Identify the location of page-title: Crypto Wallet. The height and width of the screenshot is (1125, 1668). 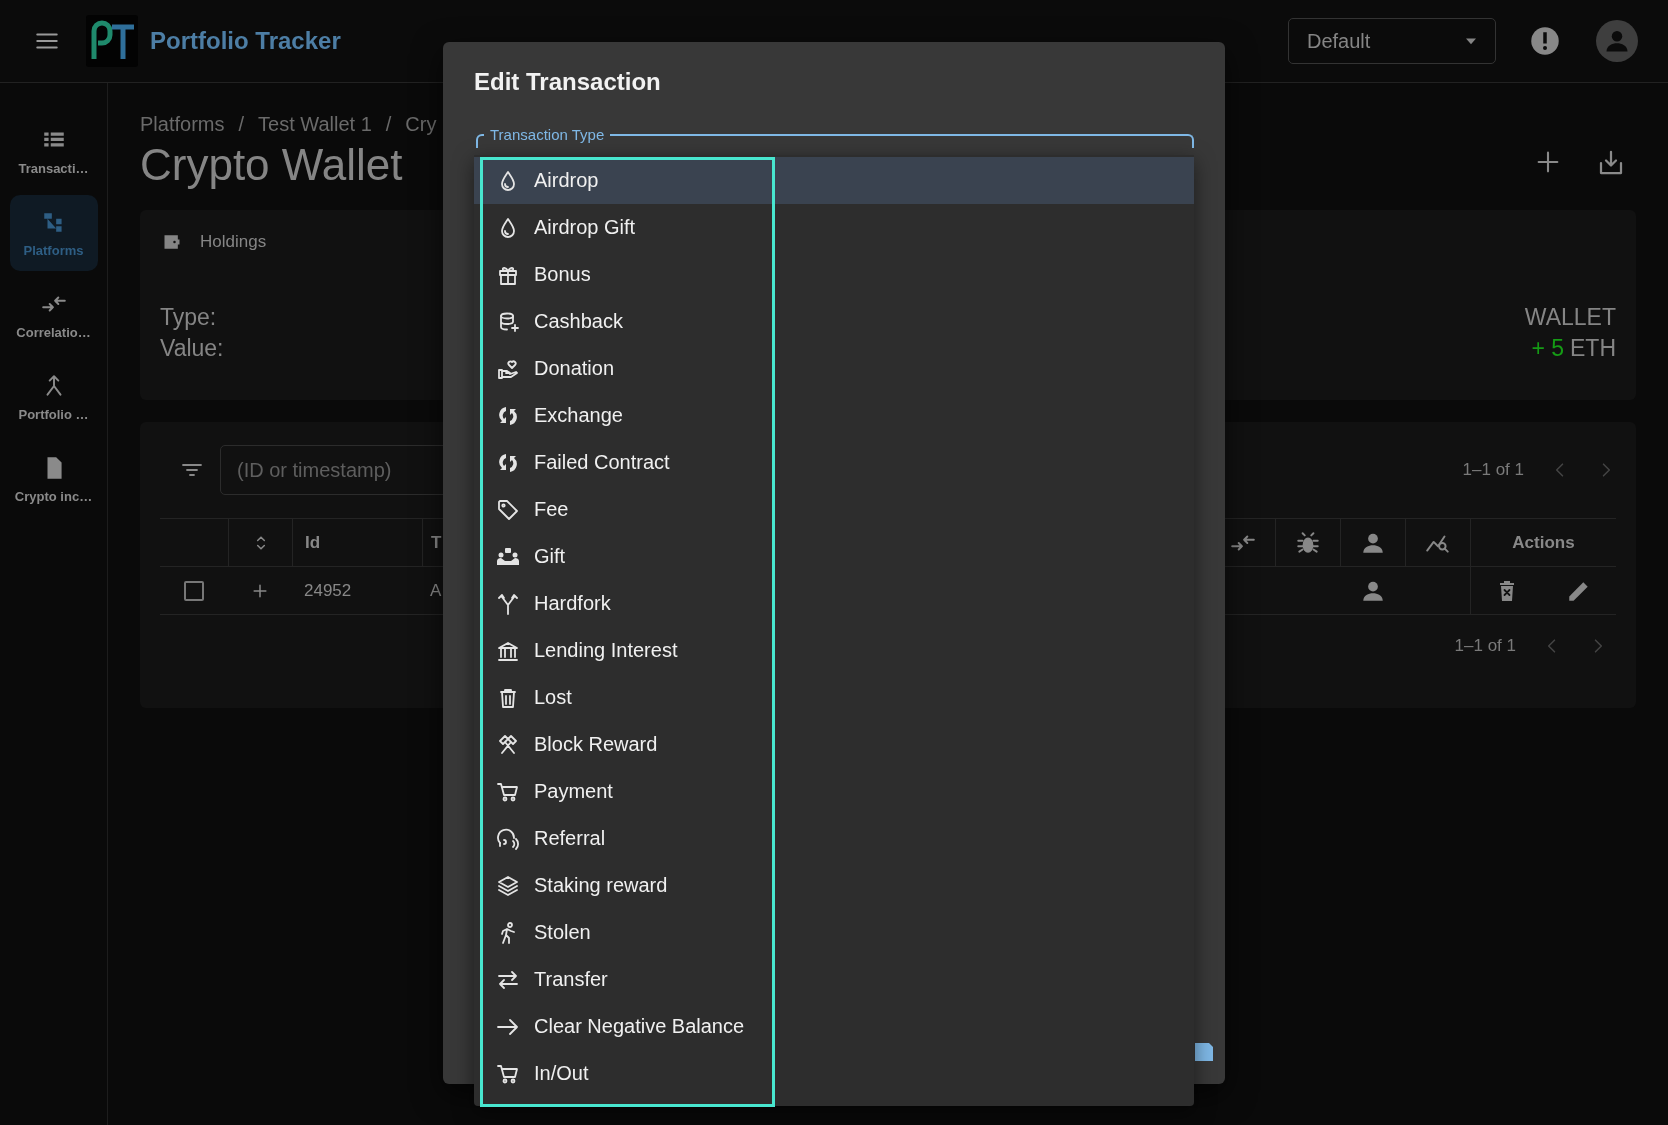
(271, 165).